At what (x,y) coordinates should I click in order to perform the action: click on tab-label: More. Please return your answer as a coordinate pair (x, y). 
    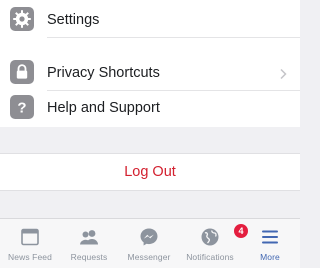
    Looking at the image, I should click on (270, 257).